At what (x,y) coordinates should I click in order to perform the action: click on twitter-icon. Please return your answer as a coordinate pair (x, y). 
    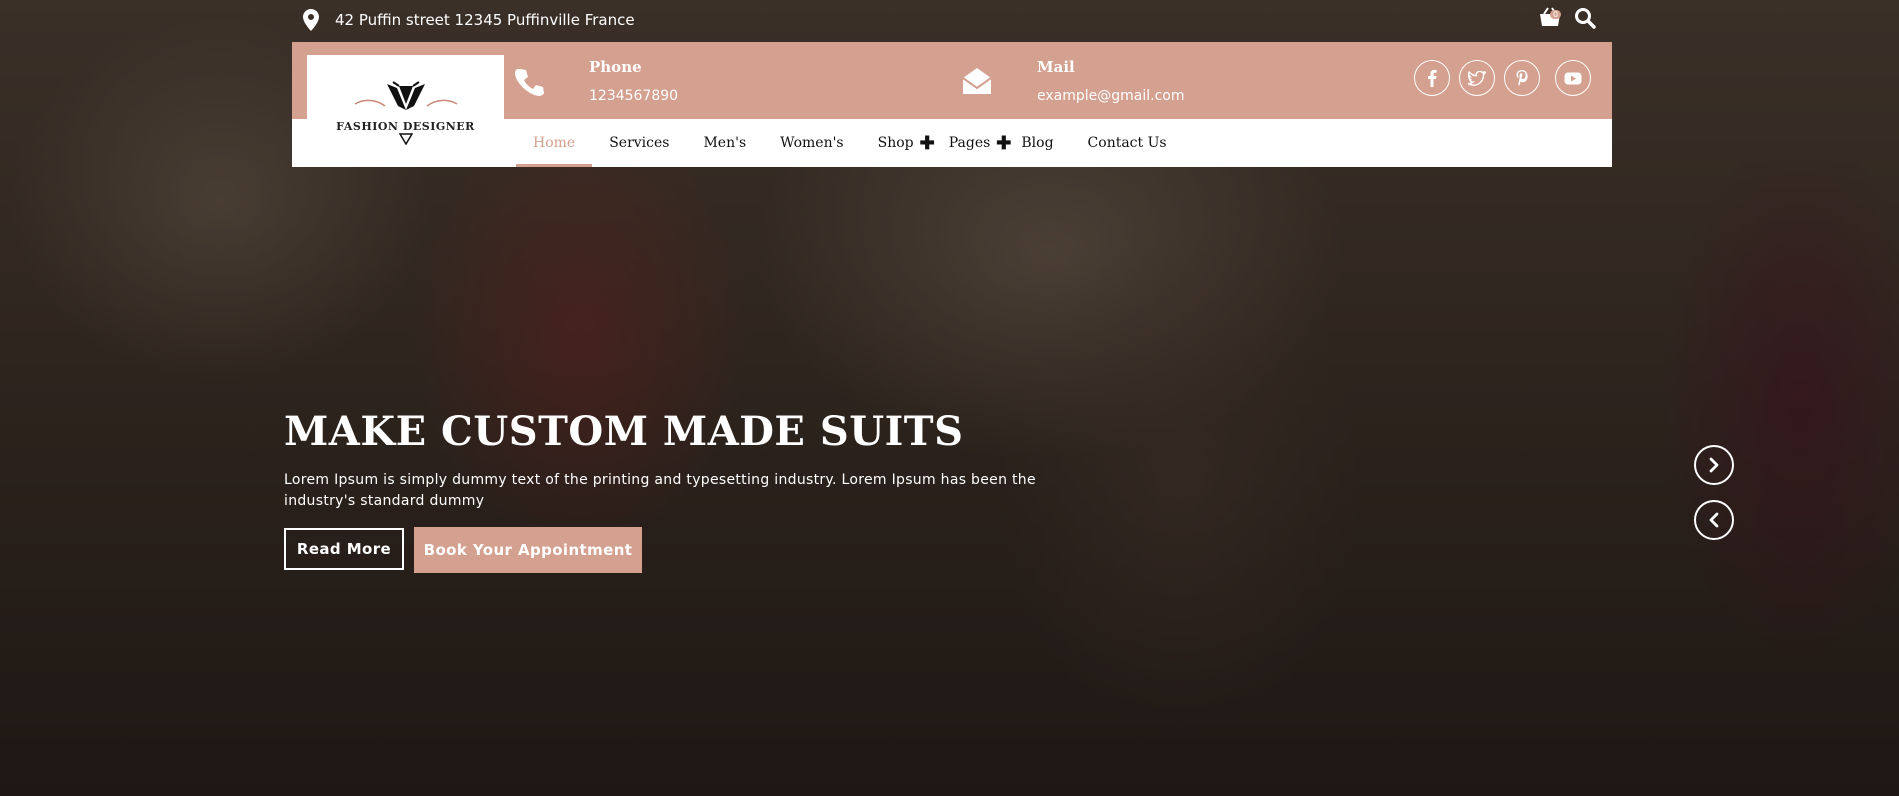
    Looking at the image, I should click on (1477, 78).